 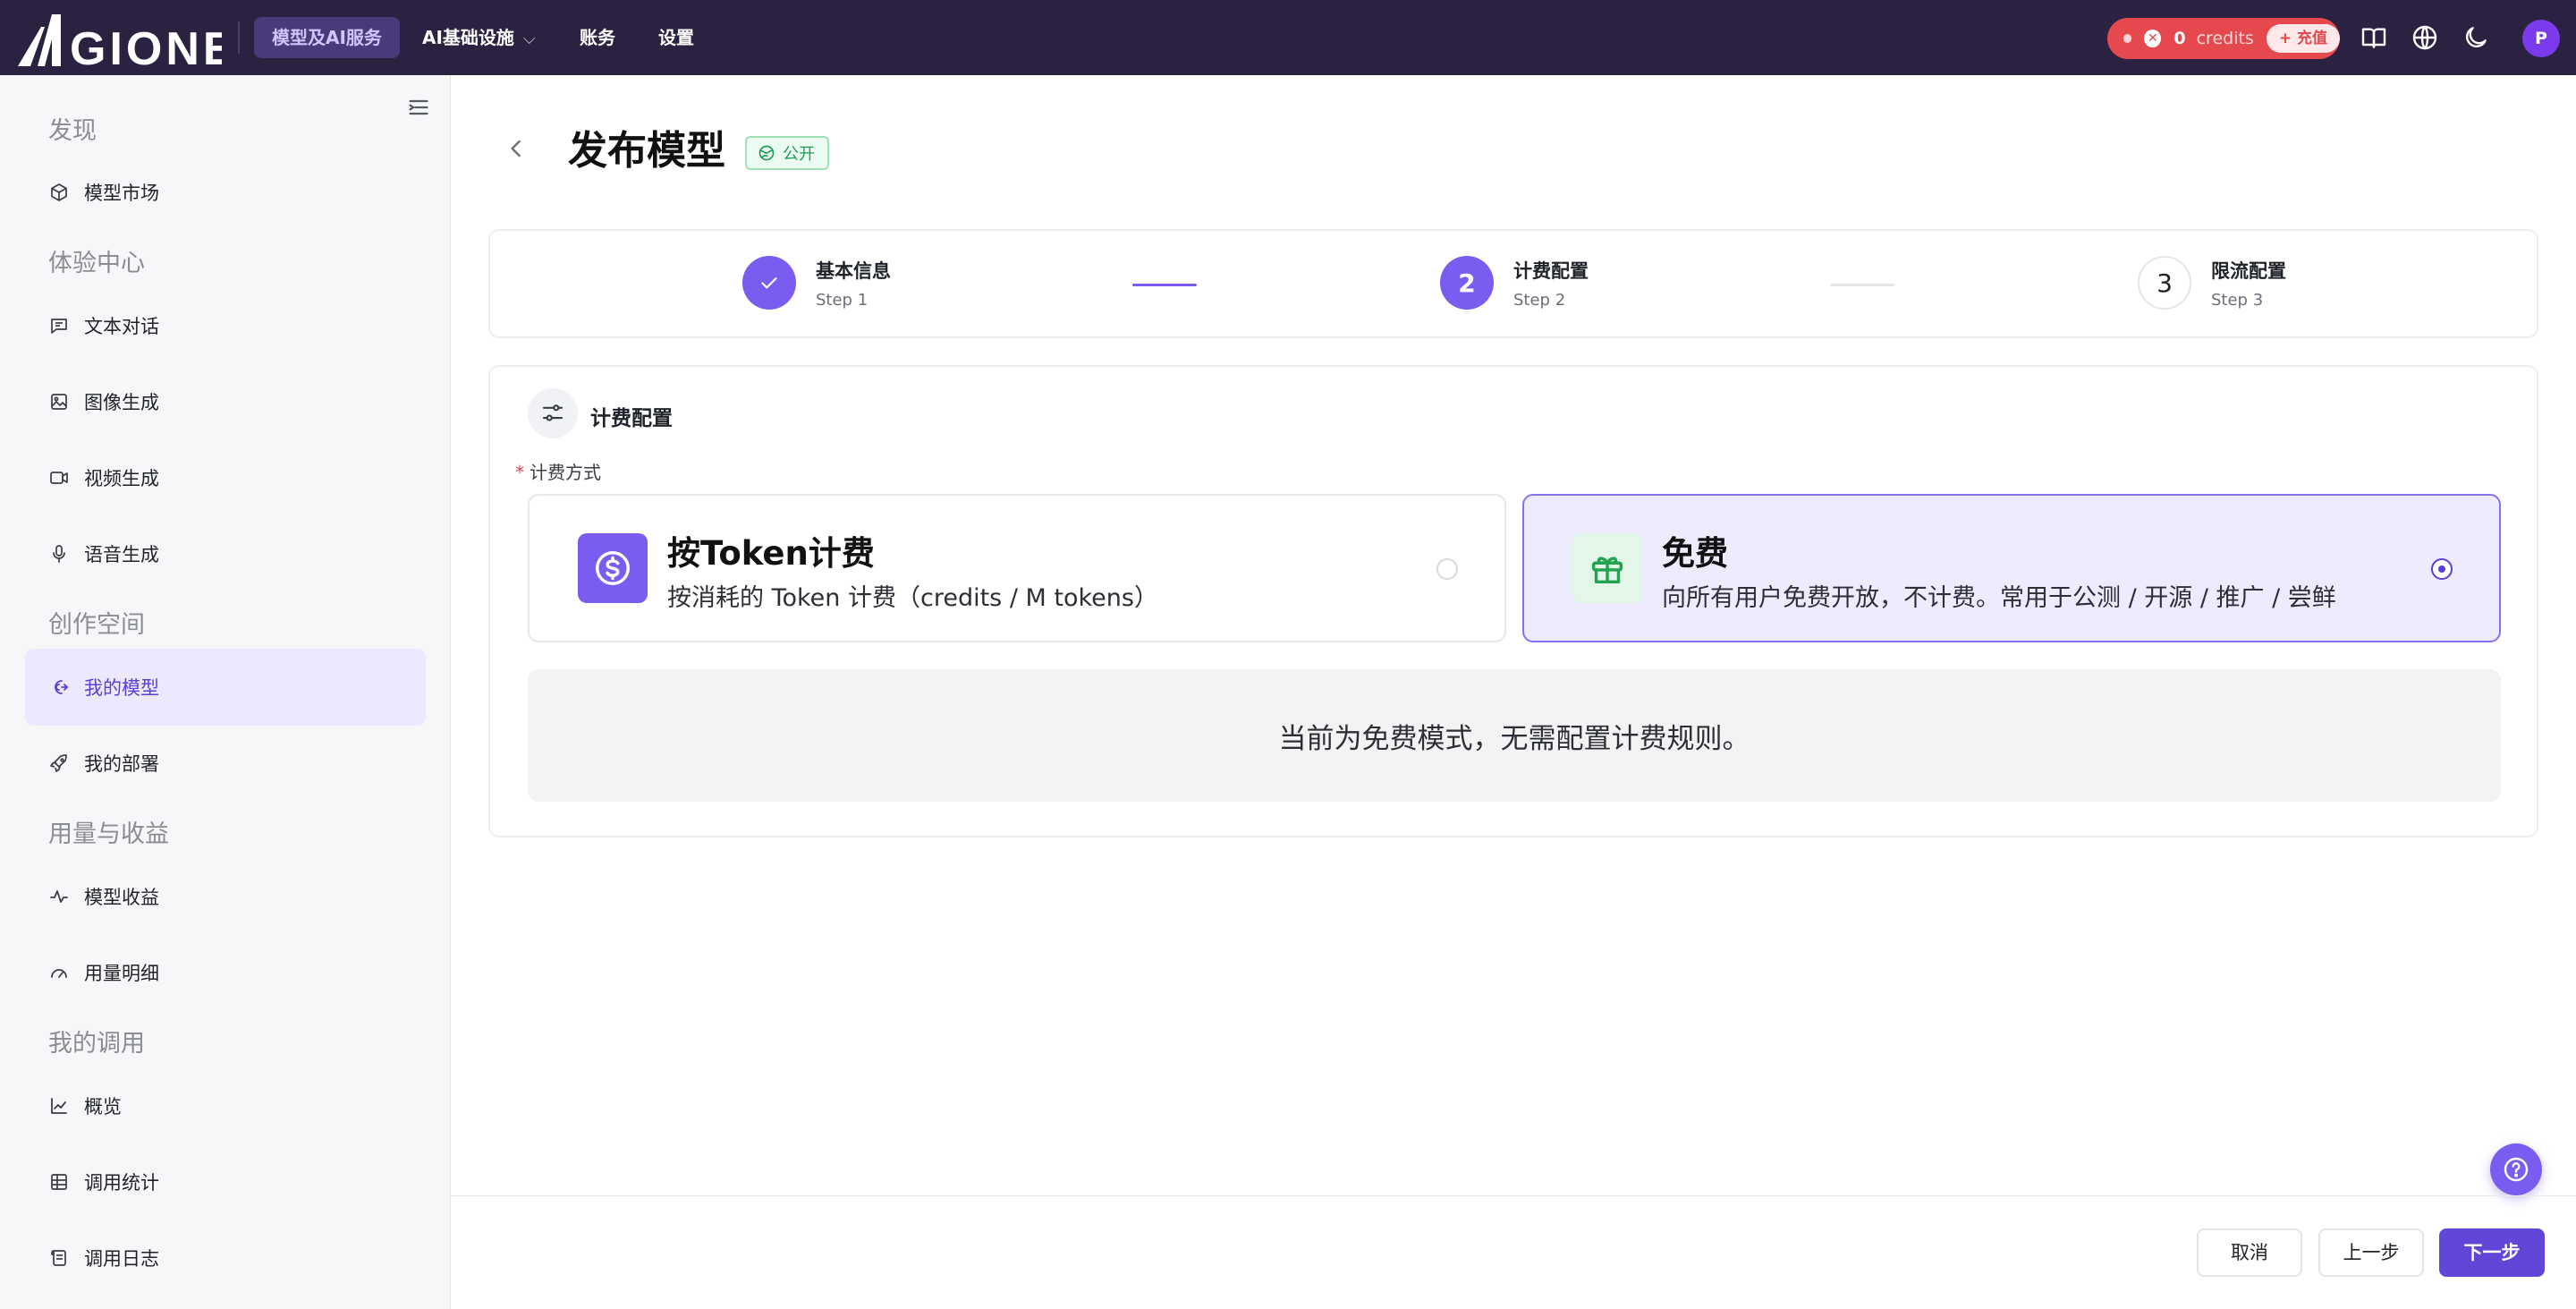 I want to click on image-icon, so click(x=59, y=402).